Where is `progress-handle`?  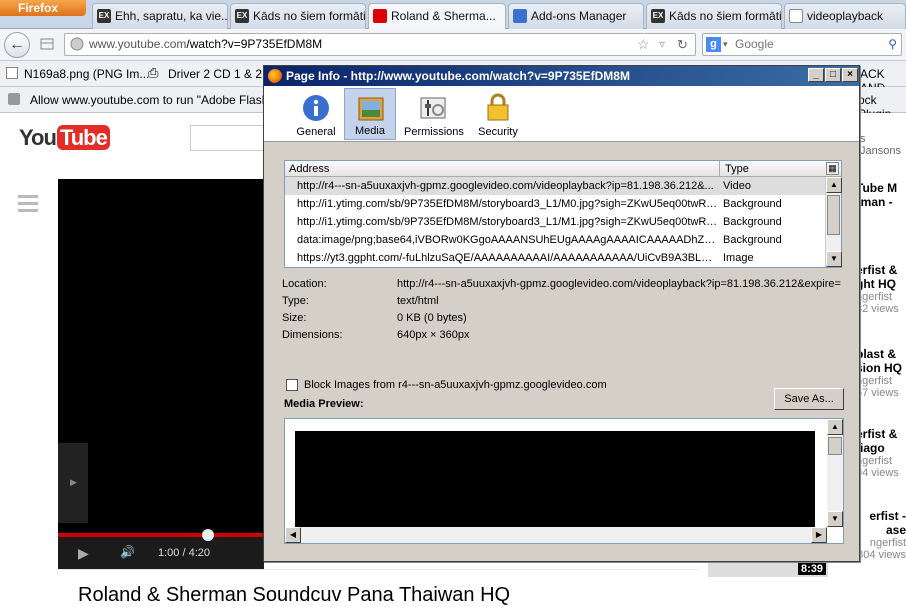
progress-handle is located at coordinates (208, 535).